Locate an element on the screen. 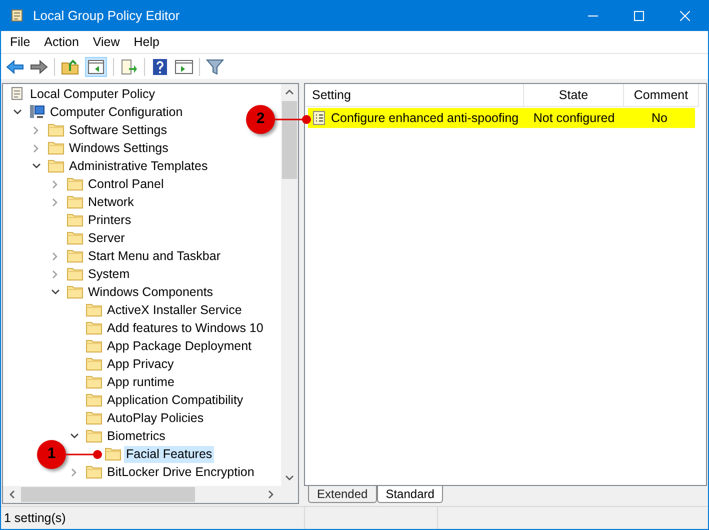  menu-item: Action is located at coordinates (61, 42).